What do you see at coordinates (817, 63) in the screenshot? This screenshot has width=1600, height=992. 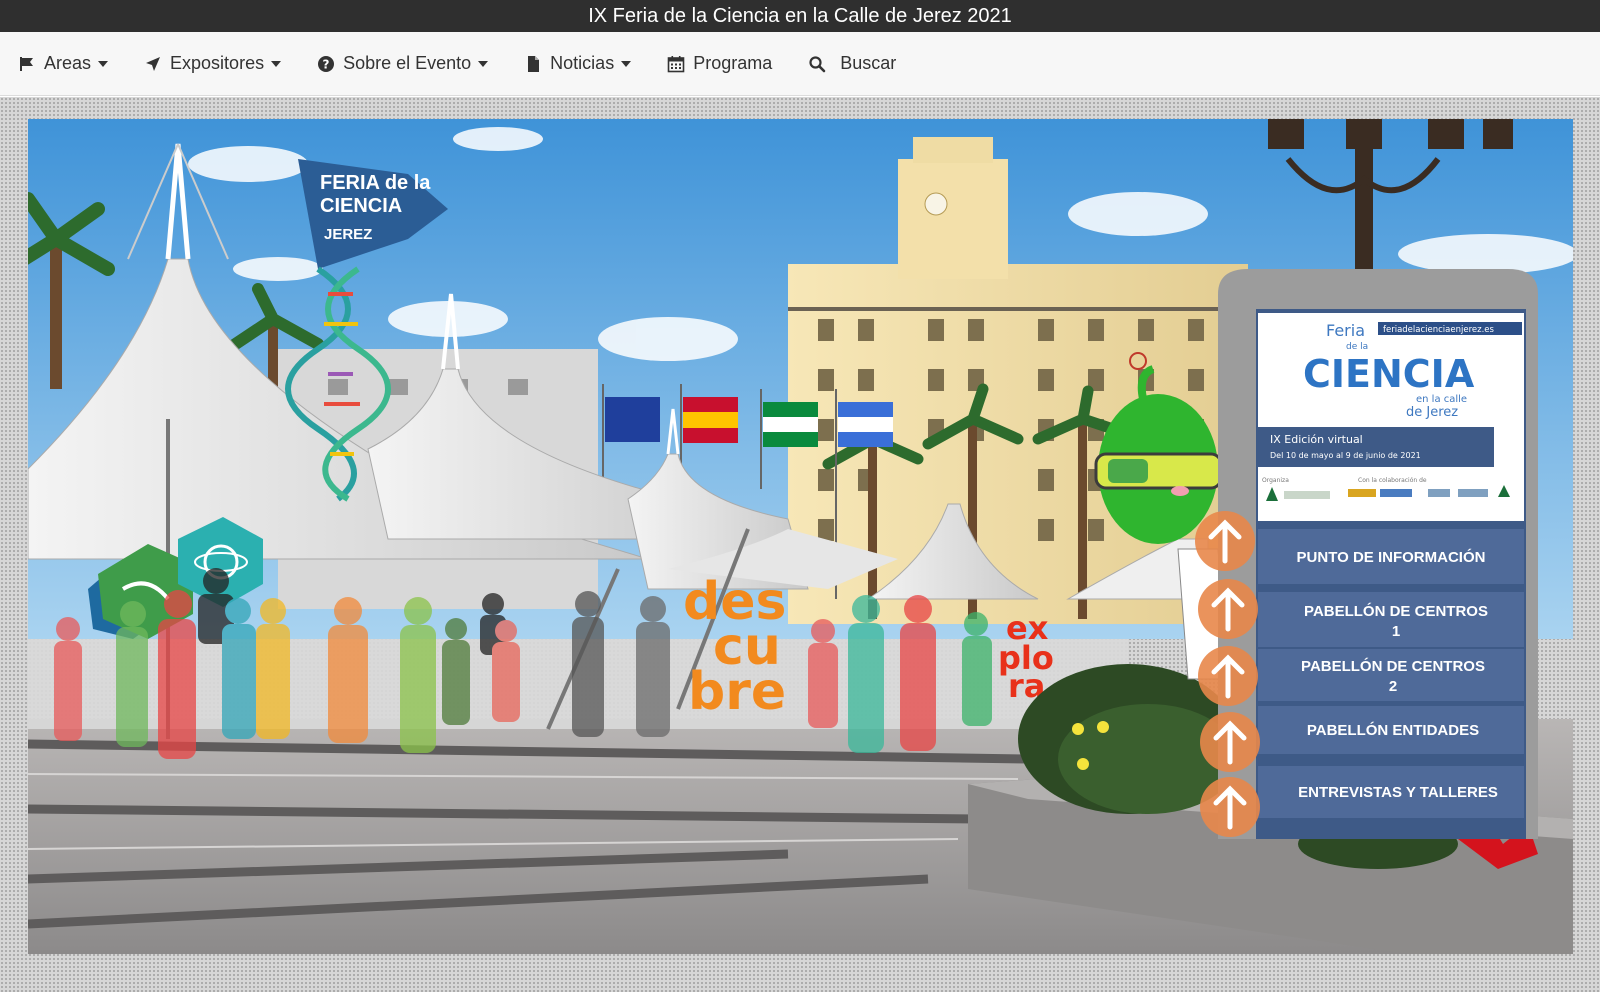 I see `search-icon` at bounding box center [817, 63].